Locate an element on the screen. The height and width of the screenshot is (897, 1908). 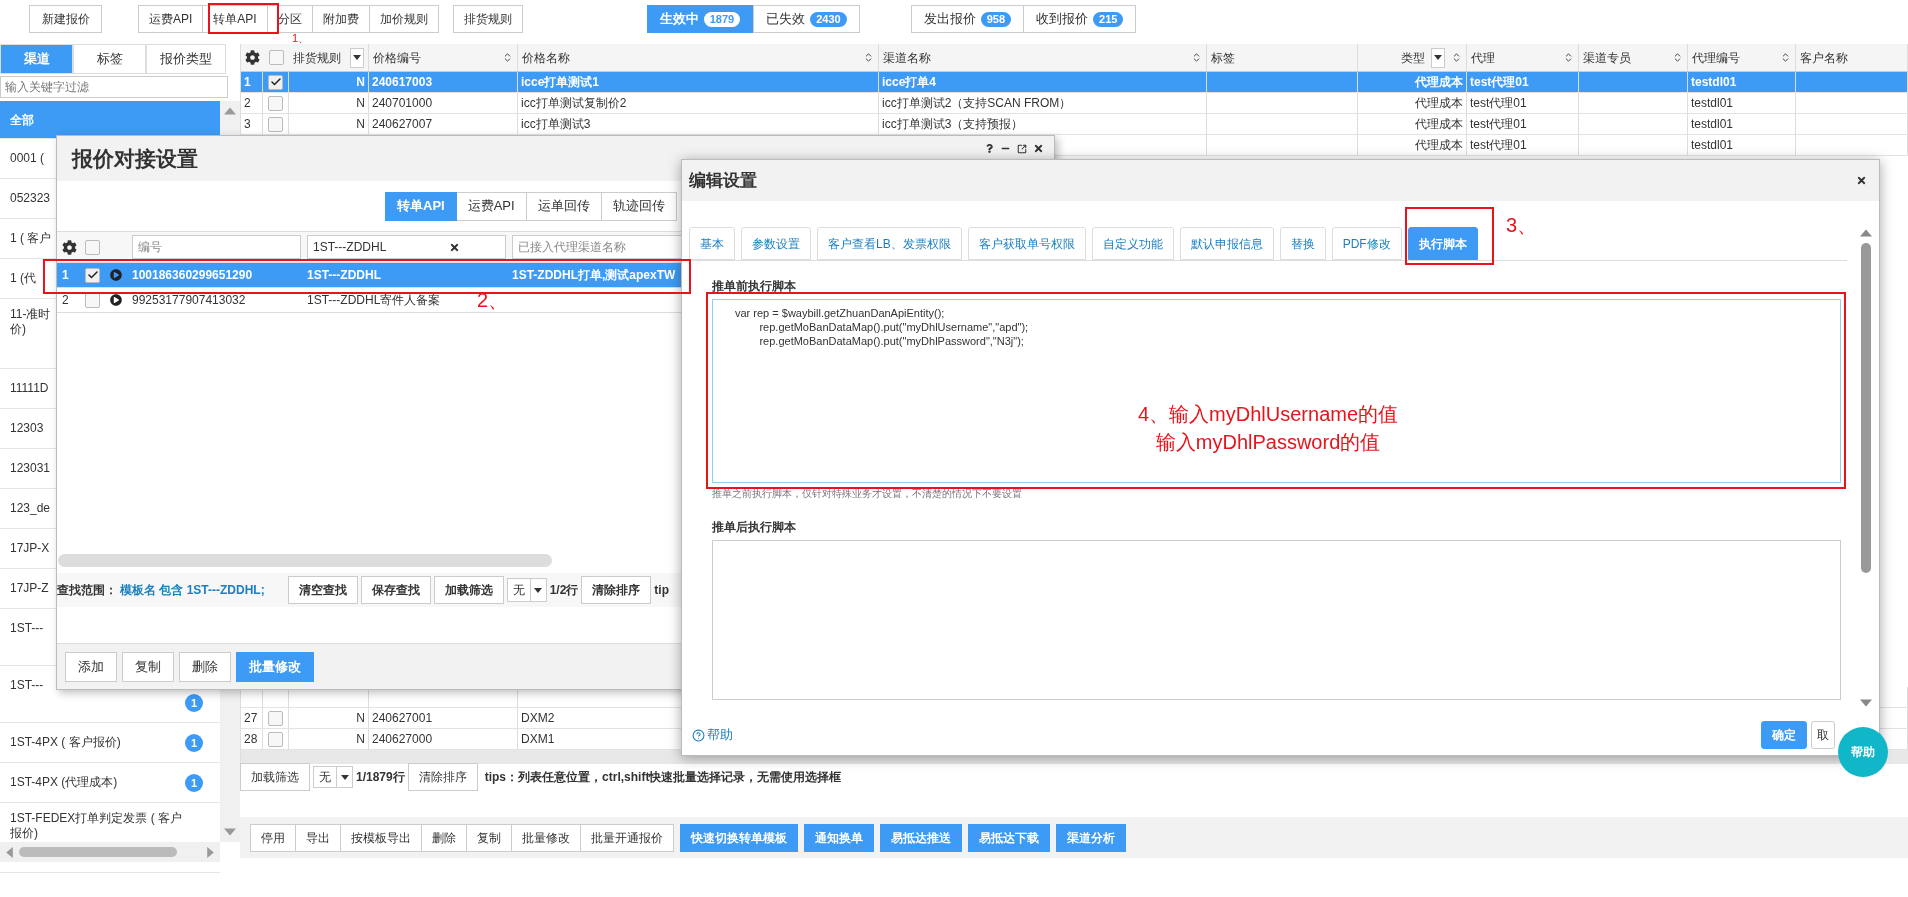
item-label: 11-准时 价) is located at coordinates (30, 322).